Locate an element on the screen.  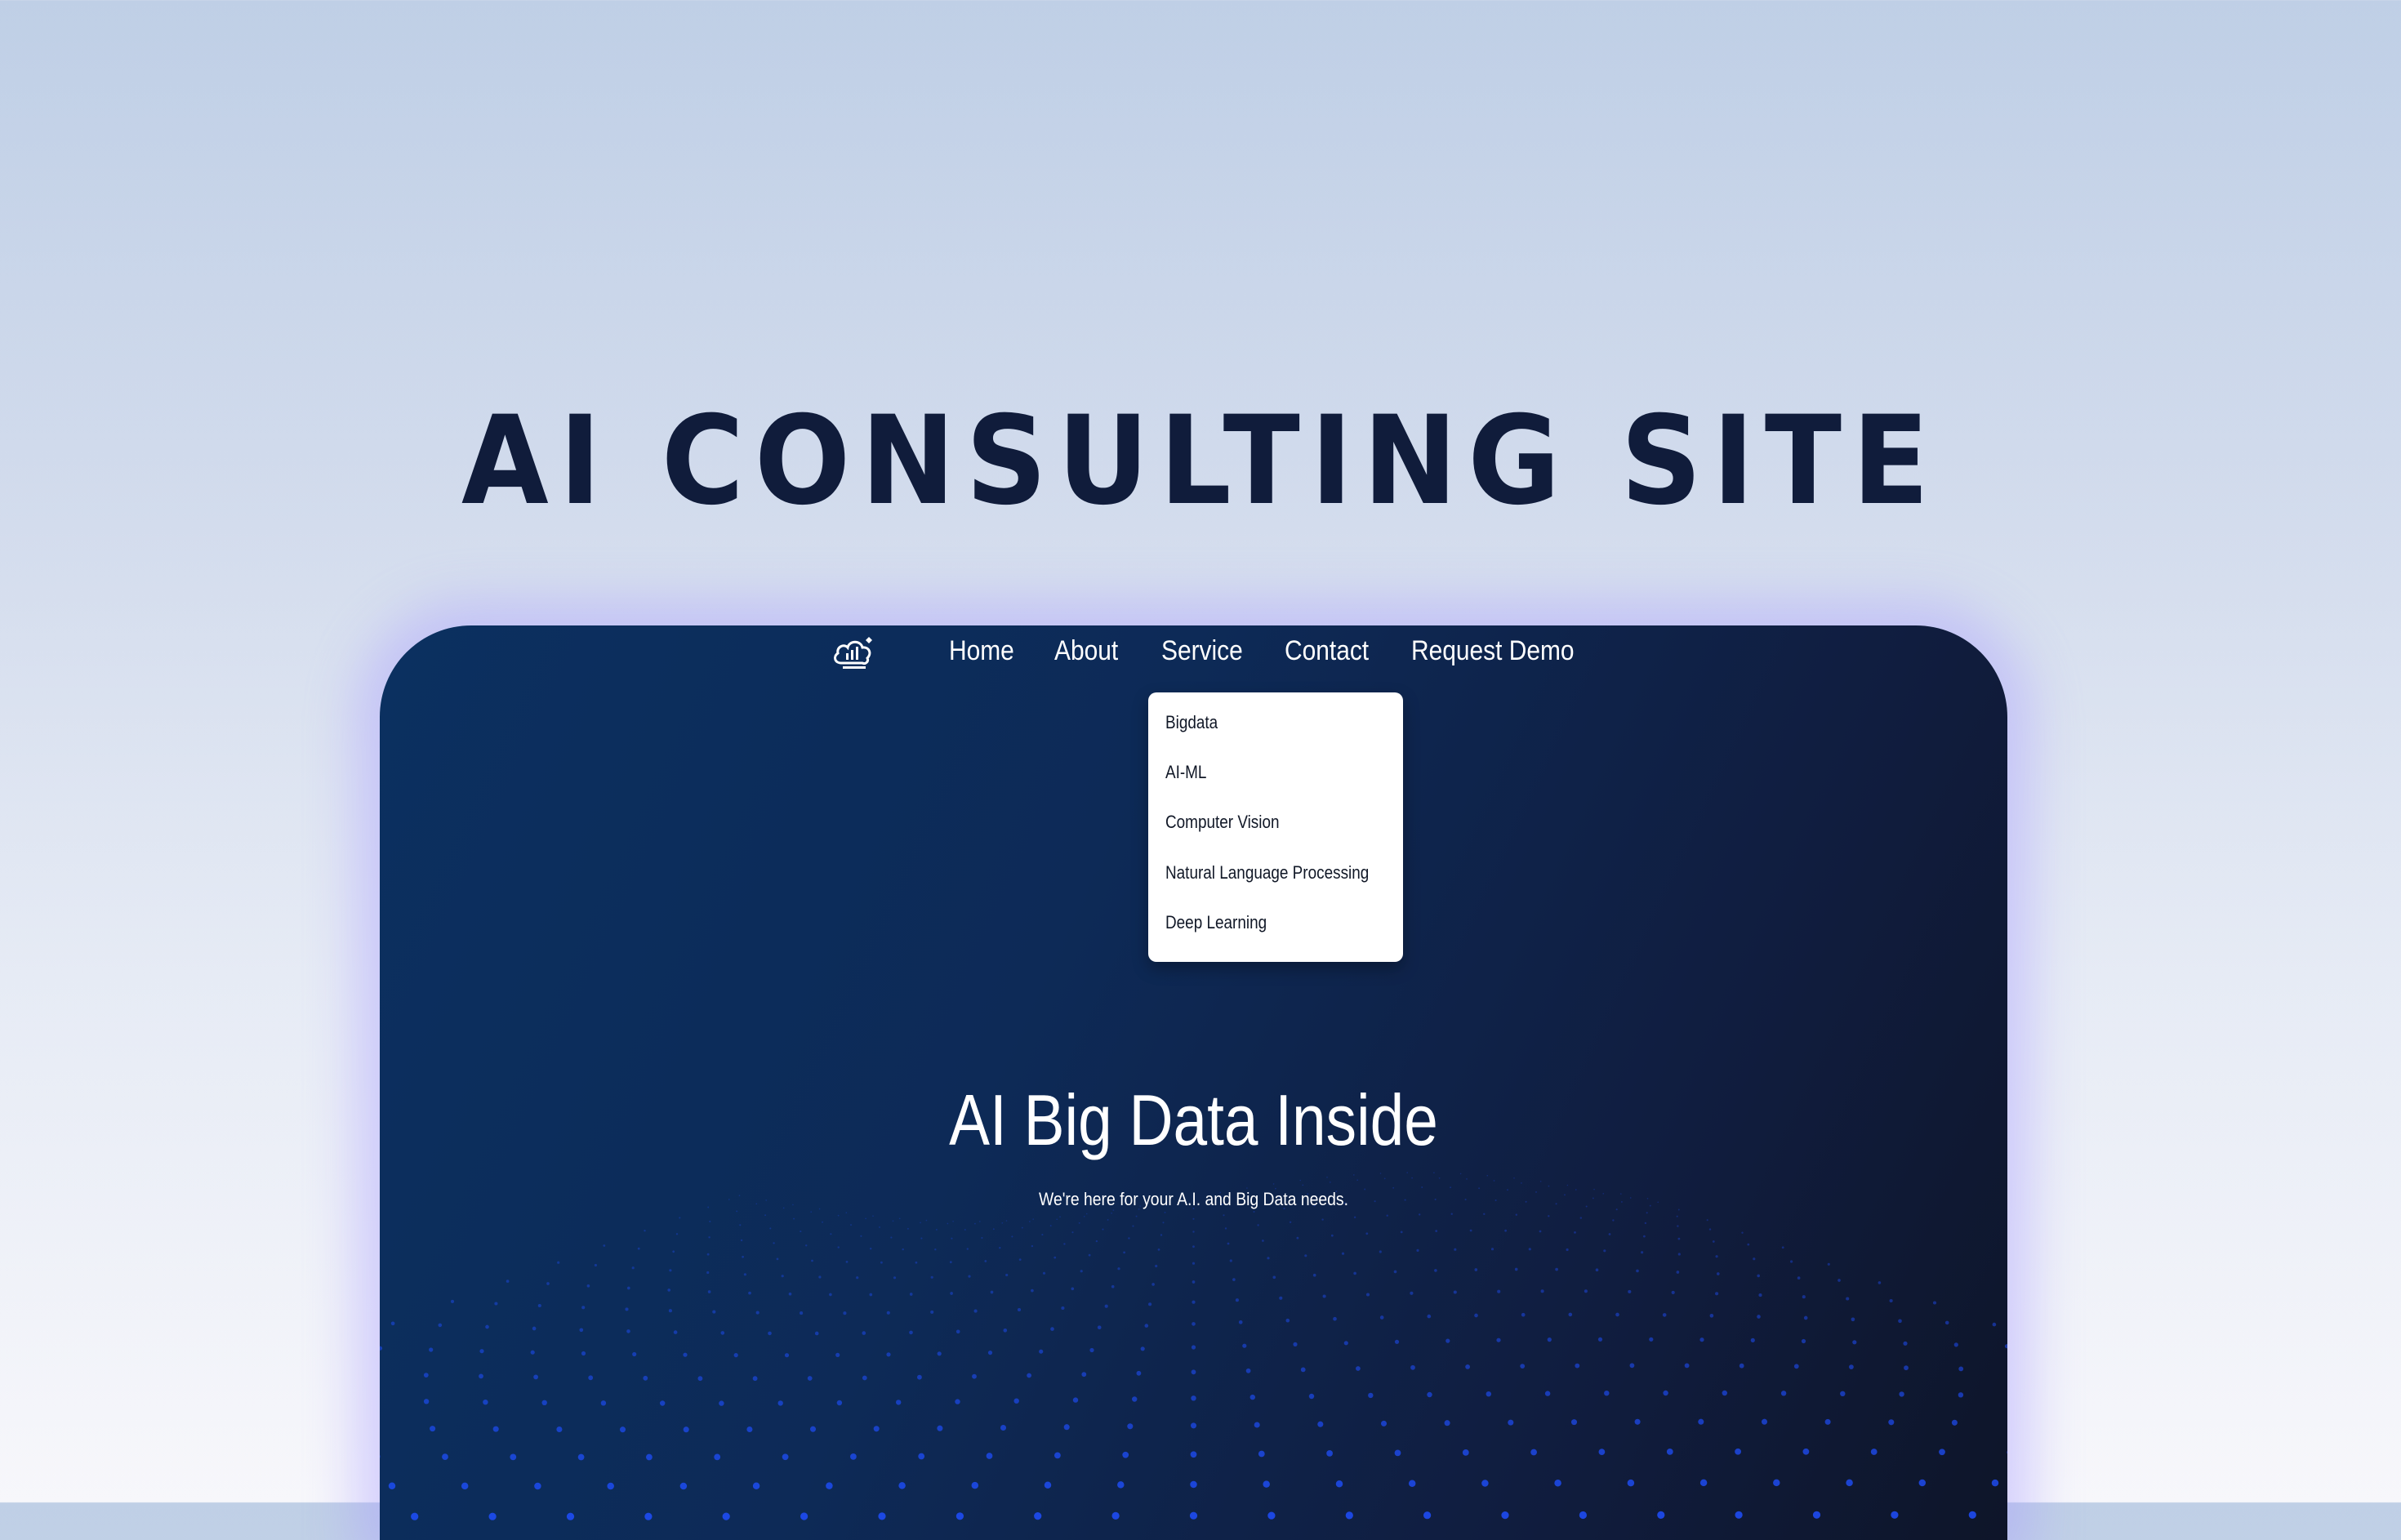
cloud-analytics-logo-icon is located at coordinates (854, 654).